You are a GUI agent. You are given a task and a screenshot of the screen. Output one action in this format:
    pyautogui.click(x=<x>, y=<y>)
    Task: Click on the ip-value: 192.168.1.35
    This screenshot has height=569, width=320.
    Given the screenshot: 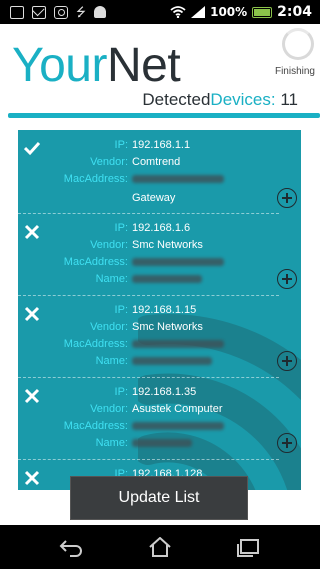 What is the action you would take?
    pyautogui.click(x=164, y=392)
    